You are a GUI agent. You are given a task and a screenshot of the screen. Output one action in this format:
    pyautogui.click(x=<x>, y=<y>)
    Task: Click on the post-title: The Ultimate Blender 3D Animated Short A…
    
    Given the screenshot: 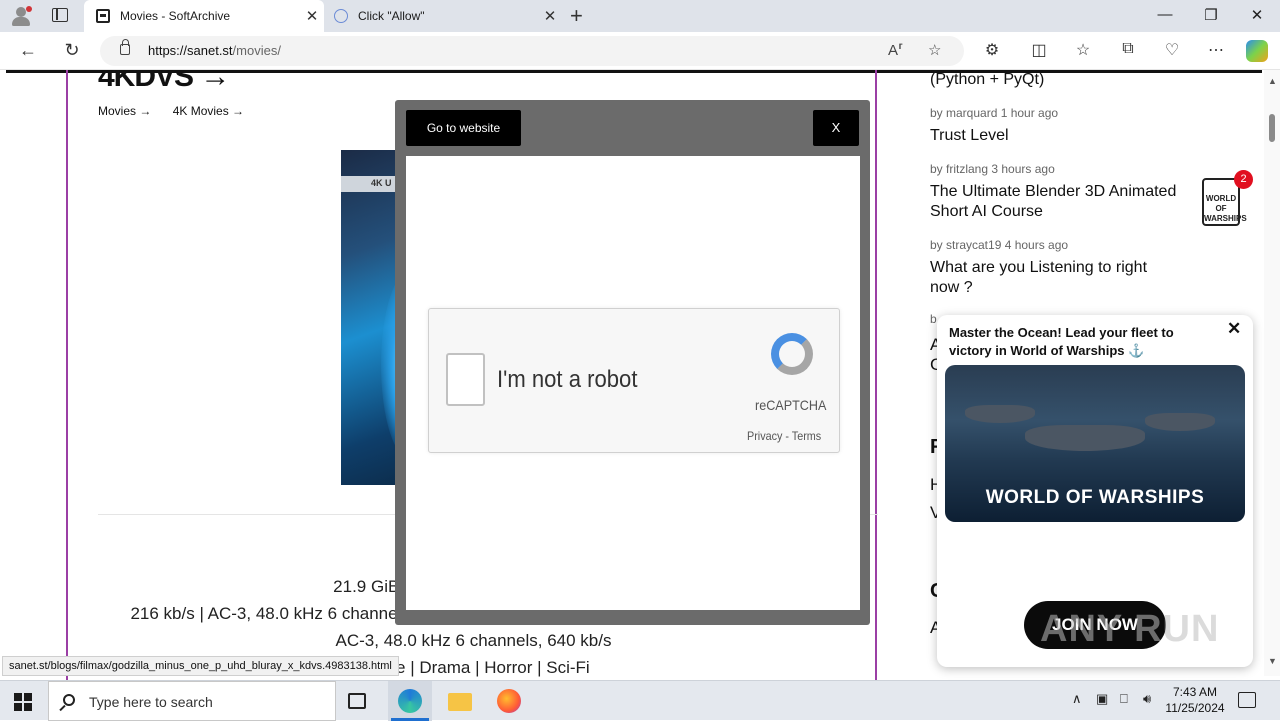 What is the action you would take?
    pyautogui.click(x=1060, y=202)
    